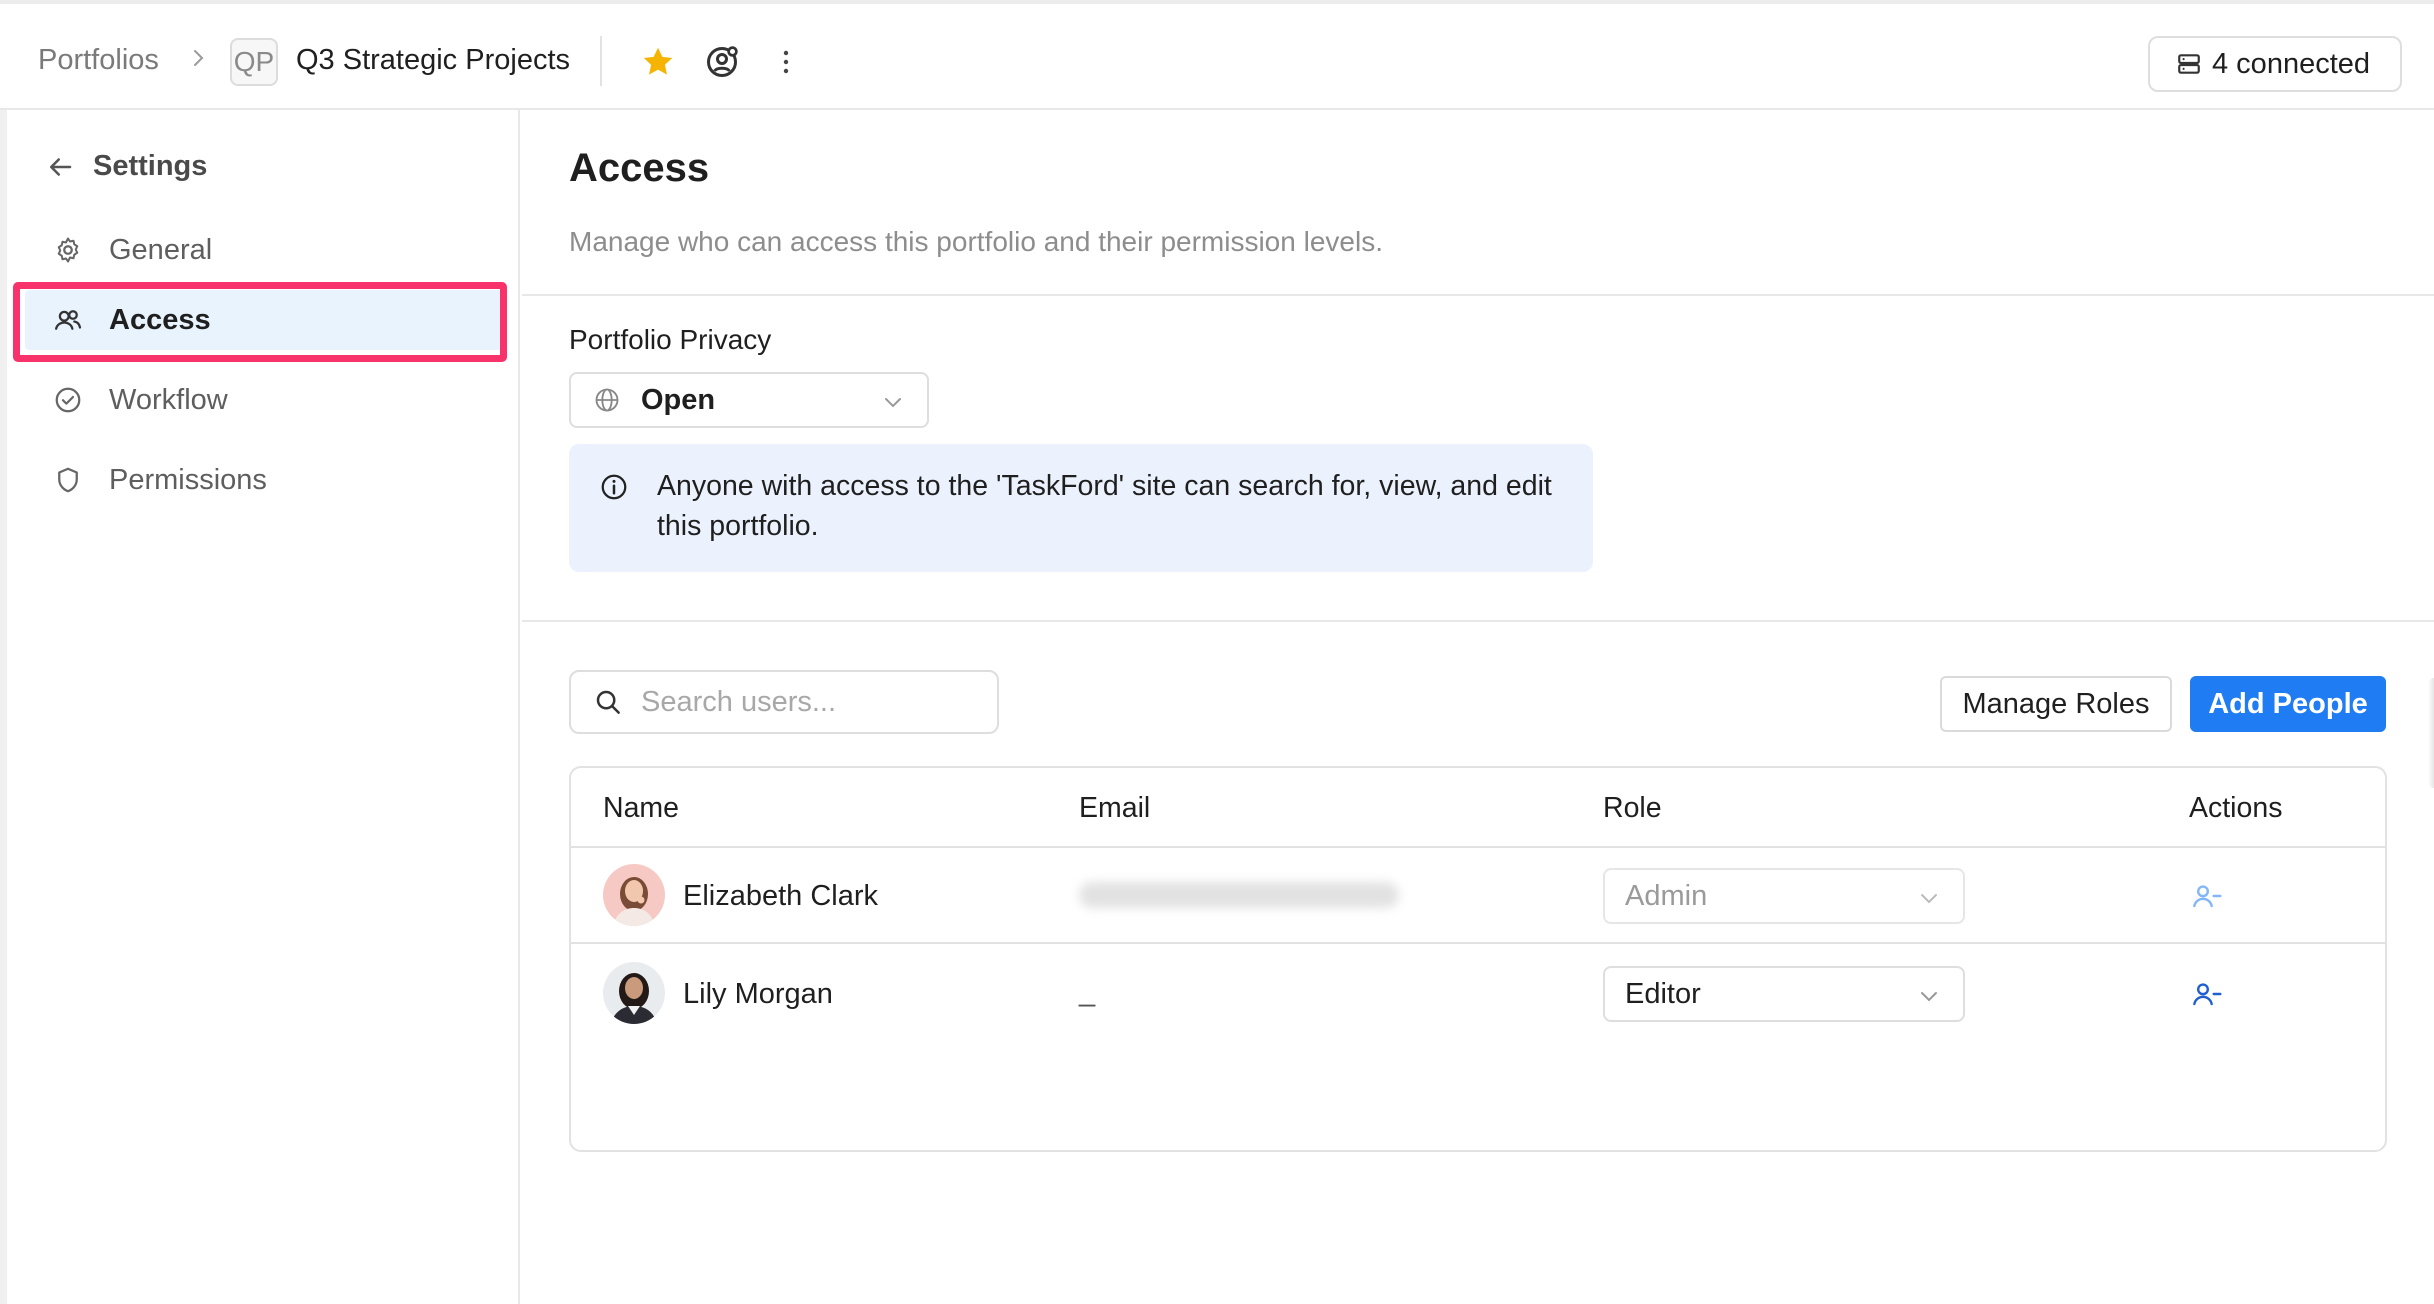  I want to click on settings-back-label: Settings, so click(150, 166).